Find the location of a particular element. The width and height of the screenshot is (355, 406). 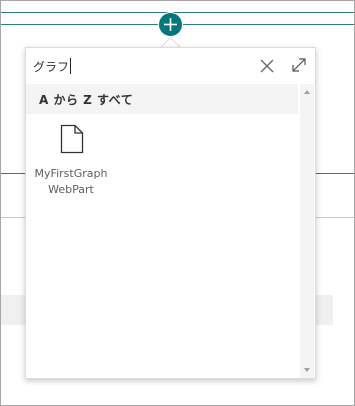

scroll-up-arrow-icon is located at coordinates (307, 92).